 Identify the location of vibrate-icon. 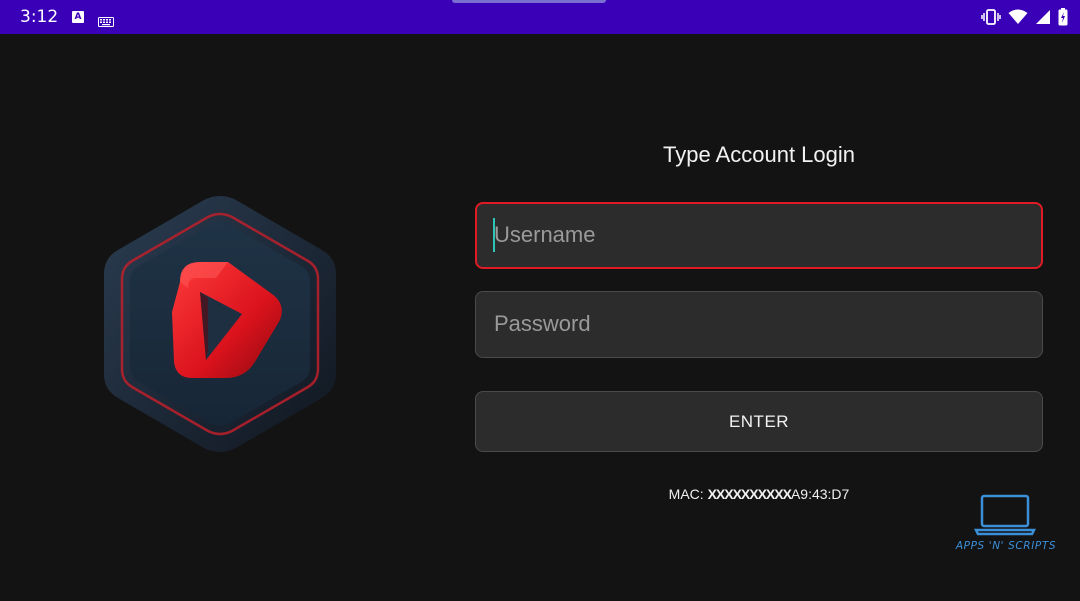
(991, 19).